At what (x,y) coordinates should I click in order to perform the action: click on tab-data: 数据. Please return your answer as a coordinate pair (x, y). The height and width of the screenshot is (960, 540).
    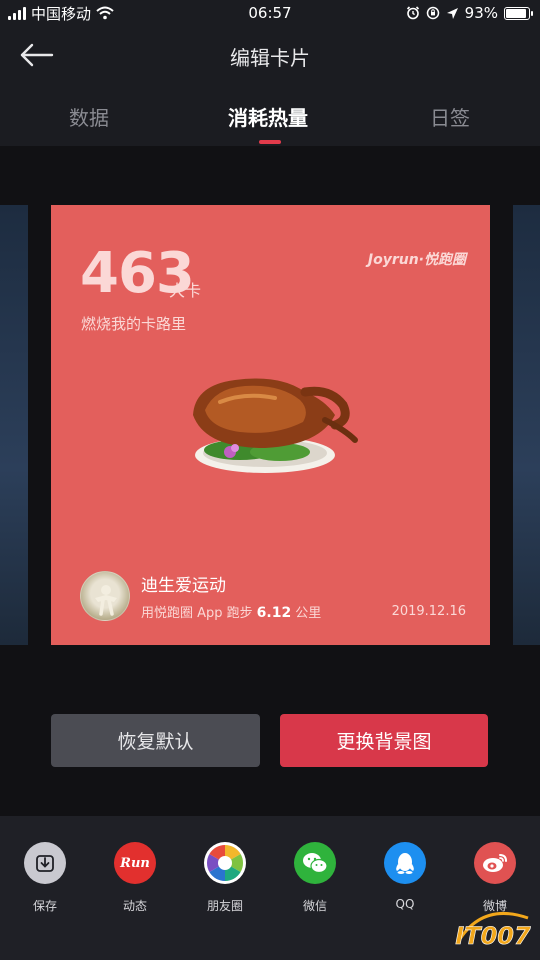
    Looking at the image, I should click on (89, 116).